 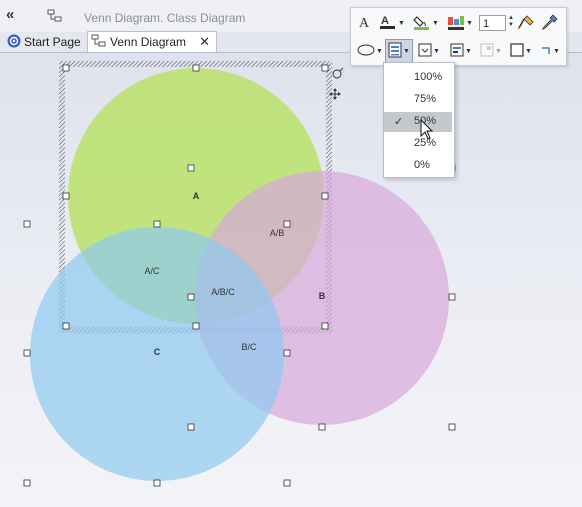 I want to click on shape-button: ▼, so click(x=370, y=51).